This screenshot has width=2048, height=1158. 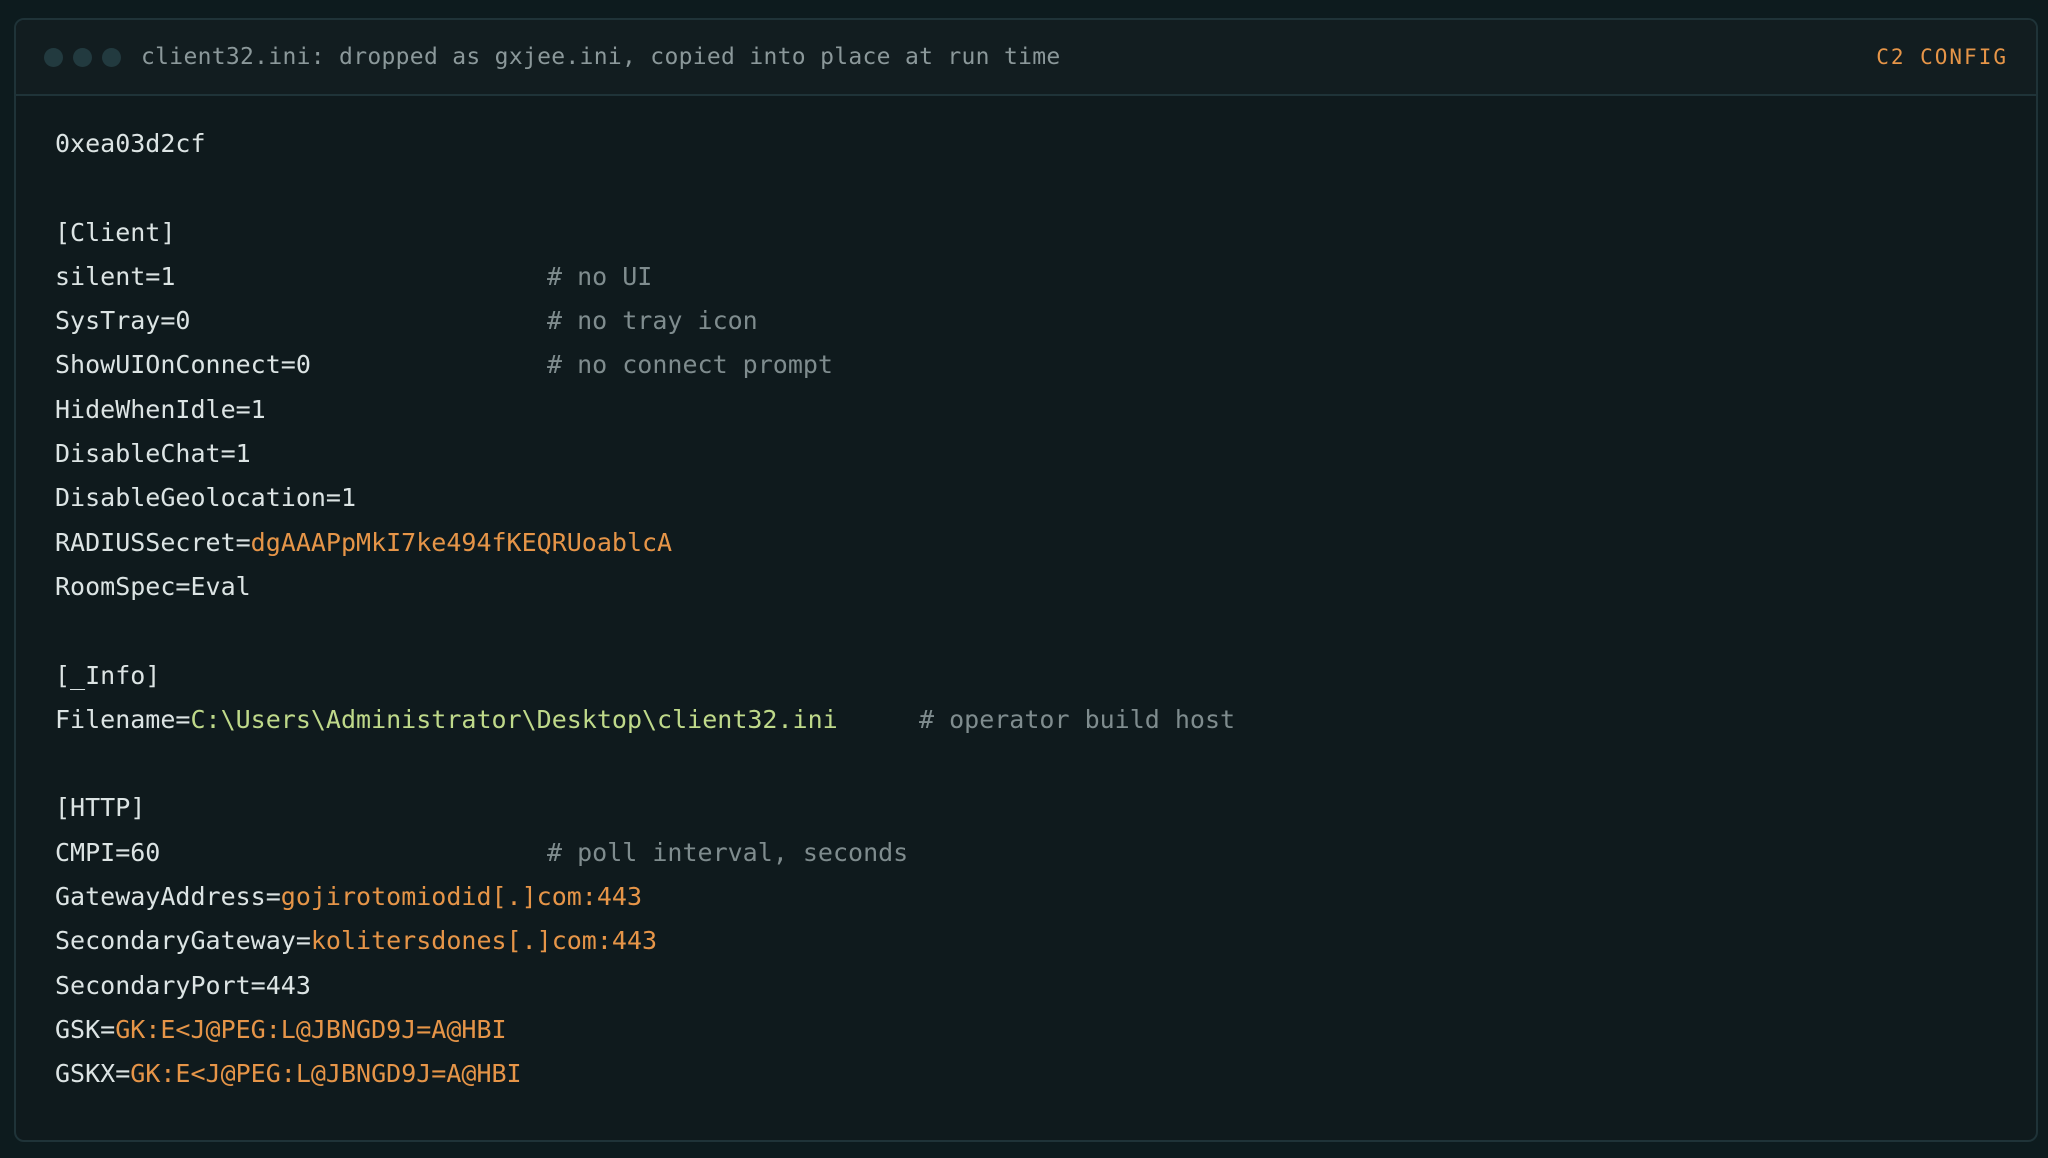 What do you see at coordinates (115, 232) in the screenshot?
I see `line-key: [Client]` at bounding box center [115, 232].